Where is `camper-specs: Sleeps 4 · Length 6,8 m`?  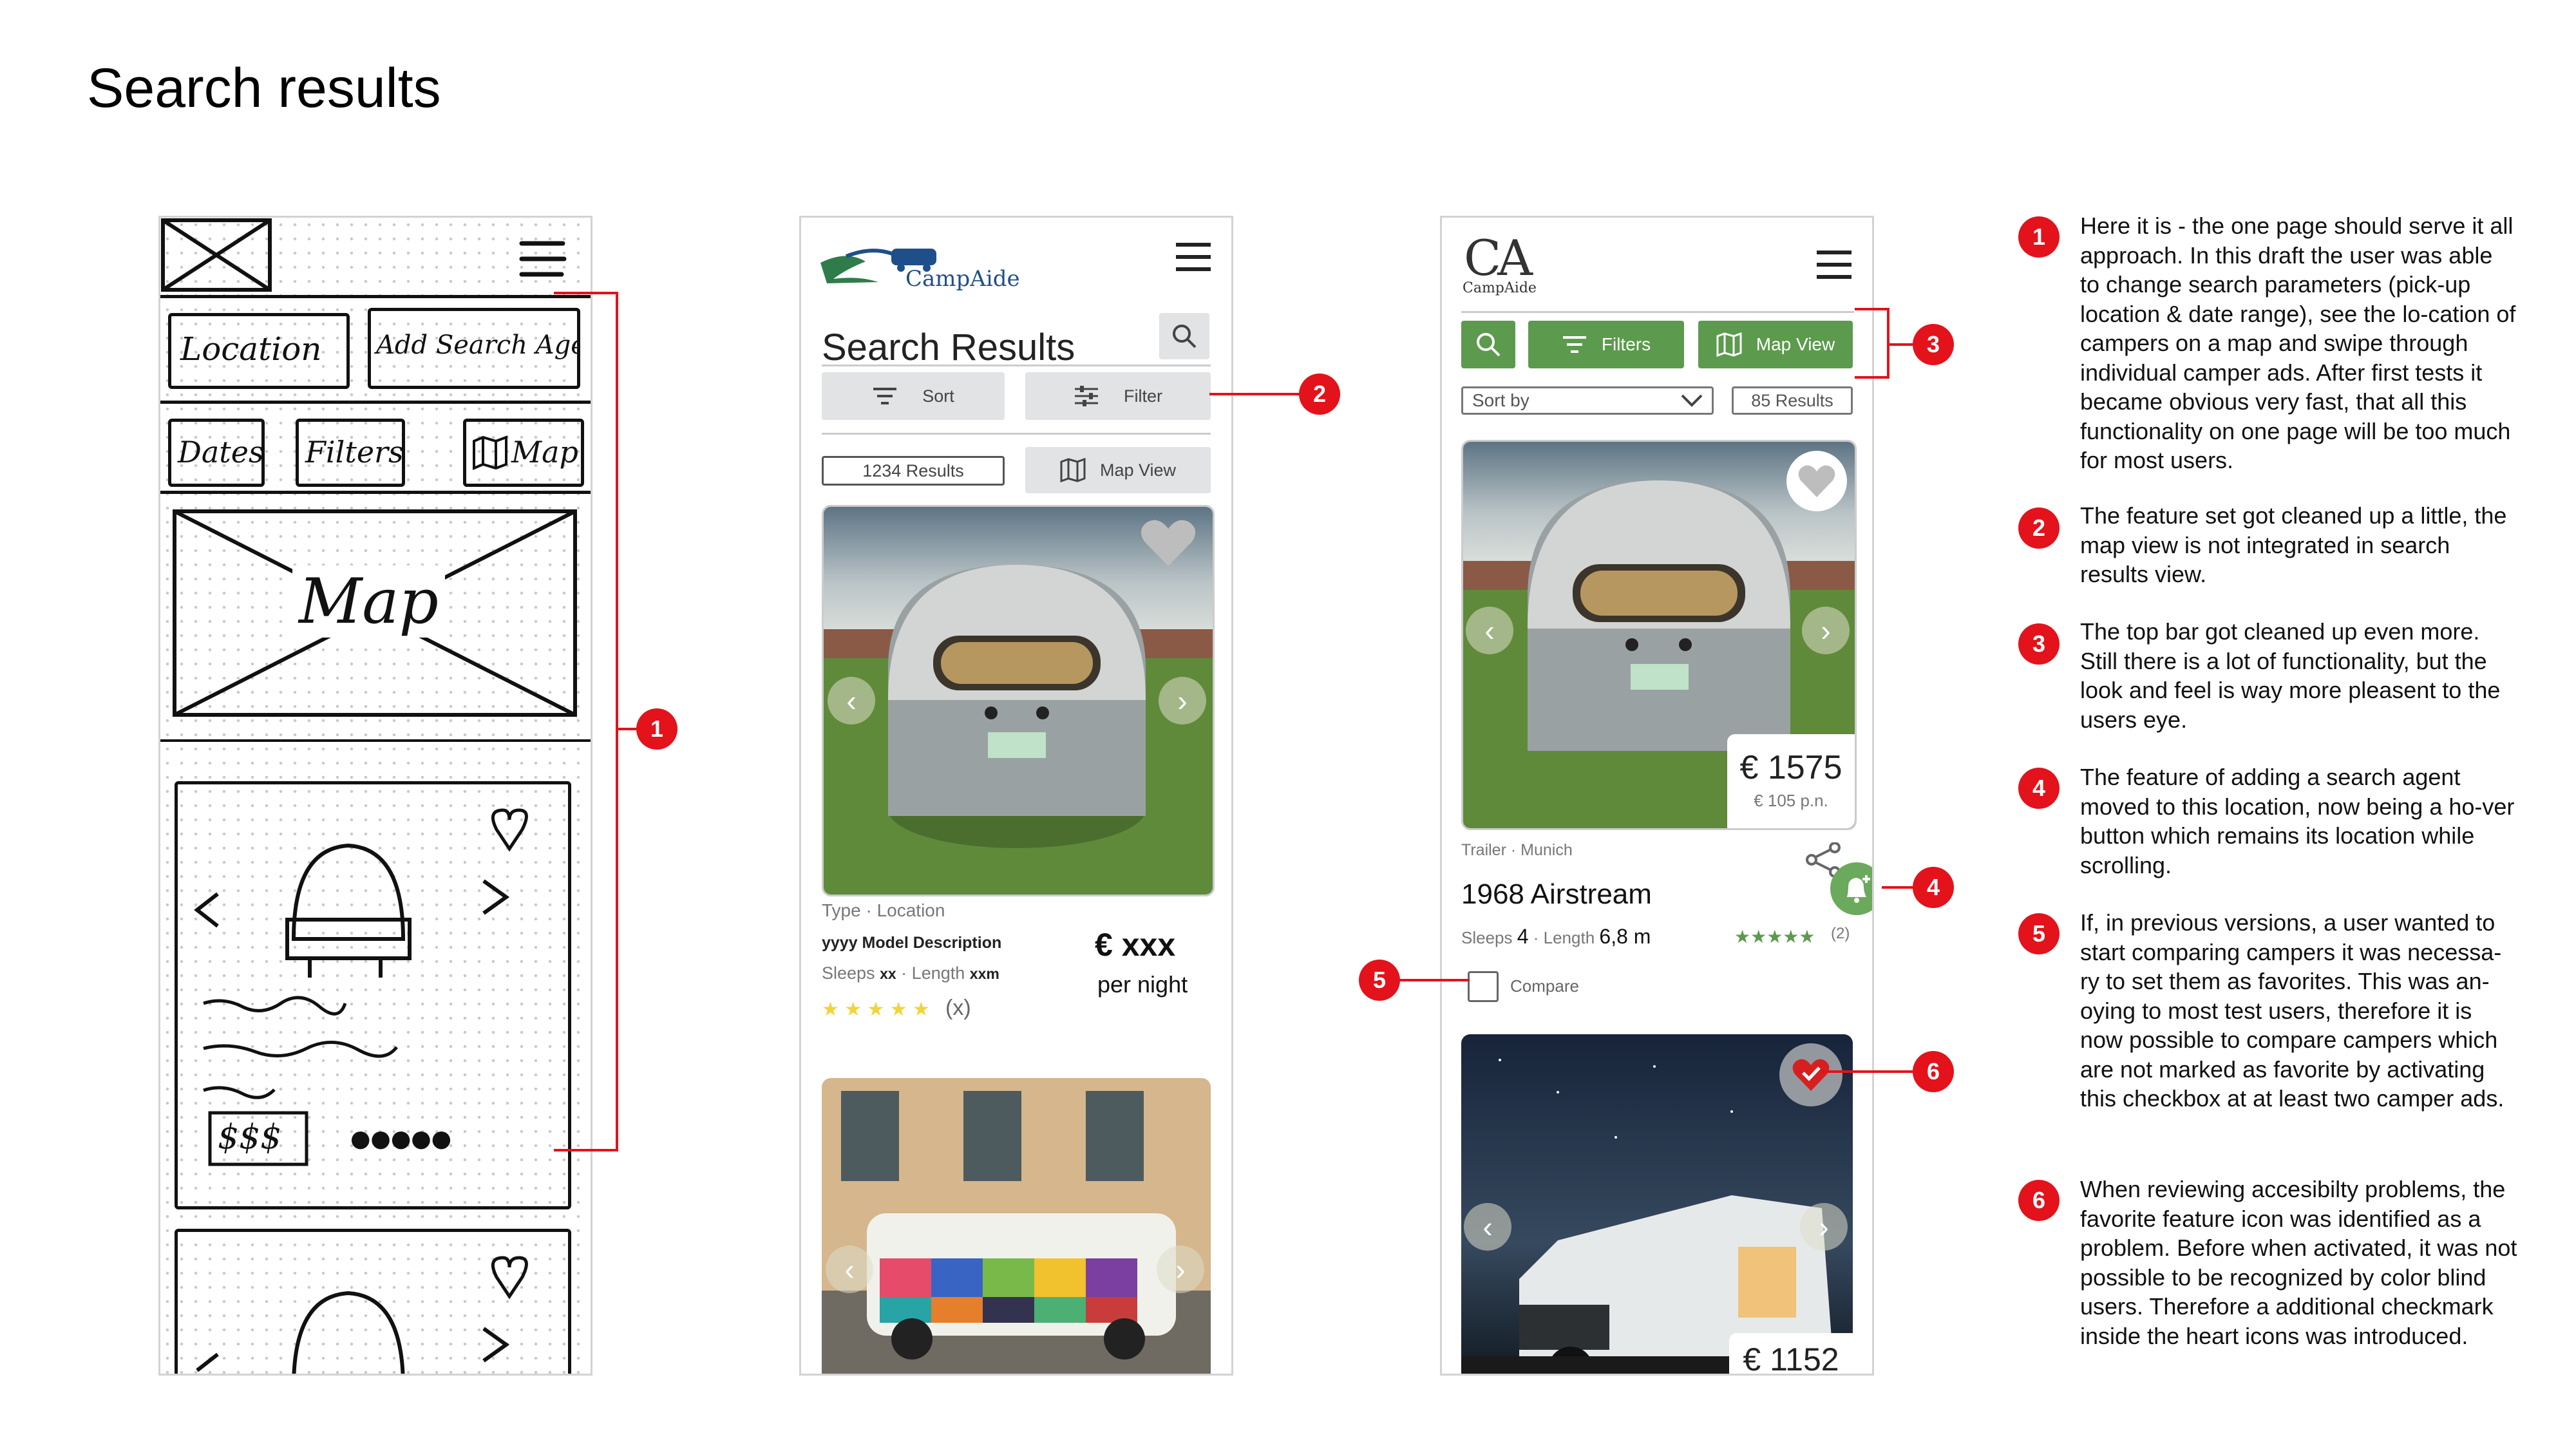 camper-specs: Sleeps 4 · Length 6,8 m is located at coordinates (1556, 937).